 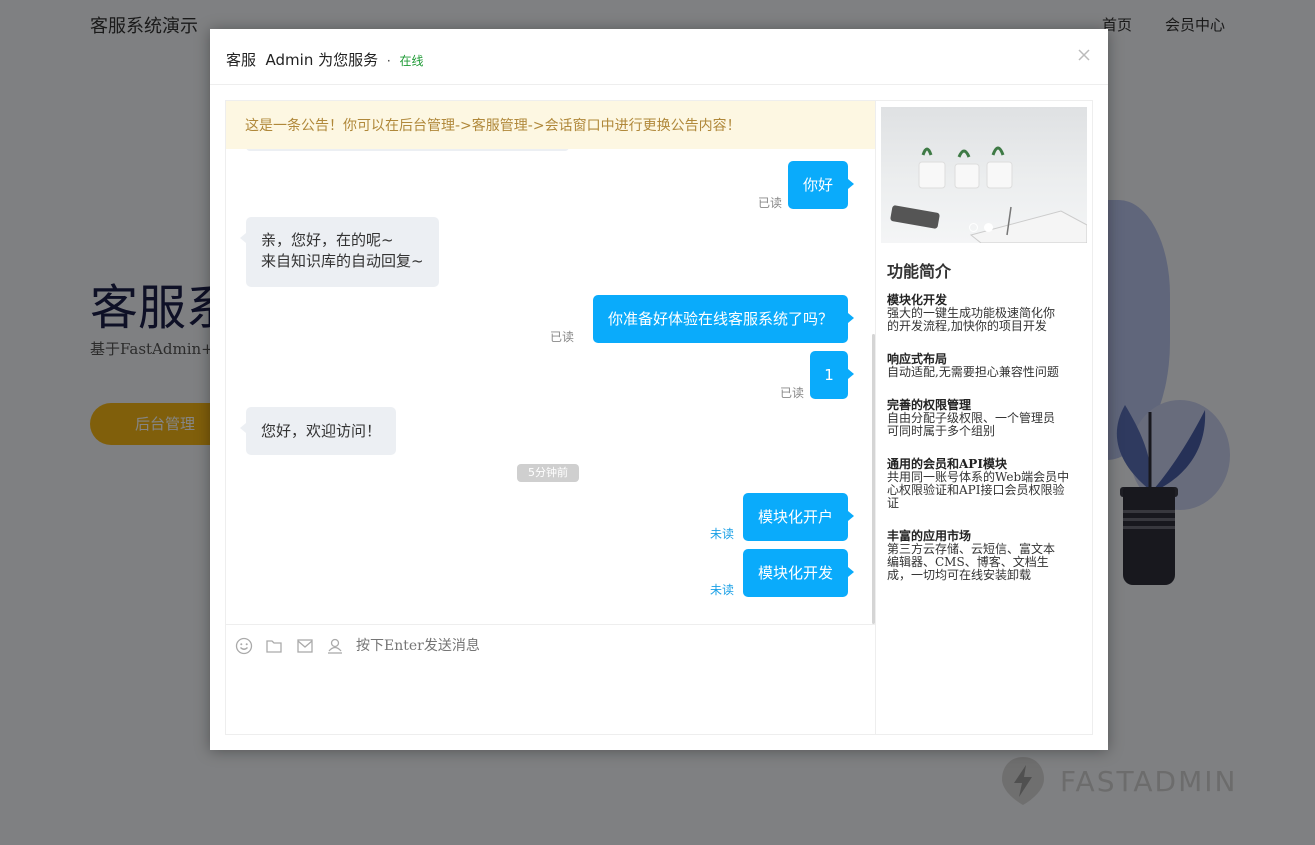 I want to click on time-divider: 5分钟前, so click(x=548, y=473).